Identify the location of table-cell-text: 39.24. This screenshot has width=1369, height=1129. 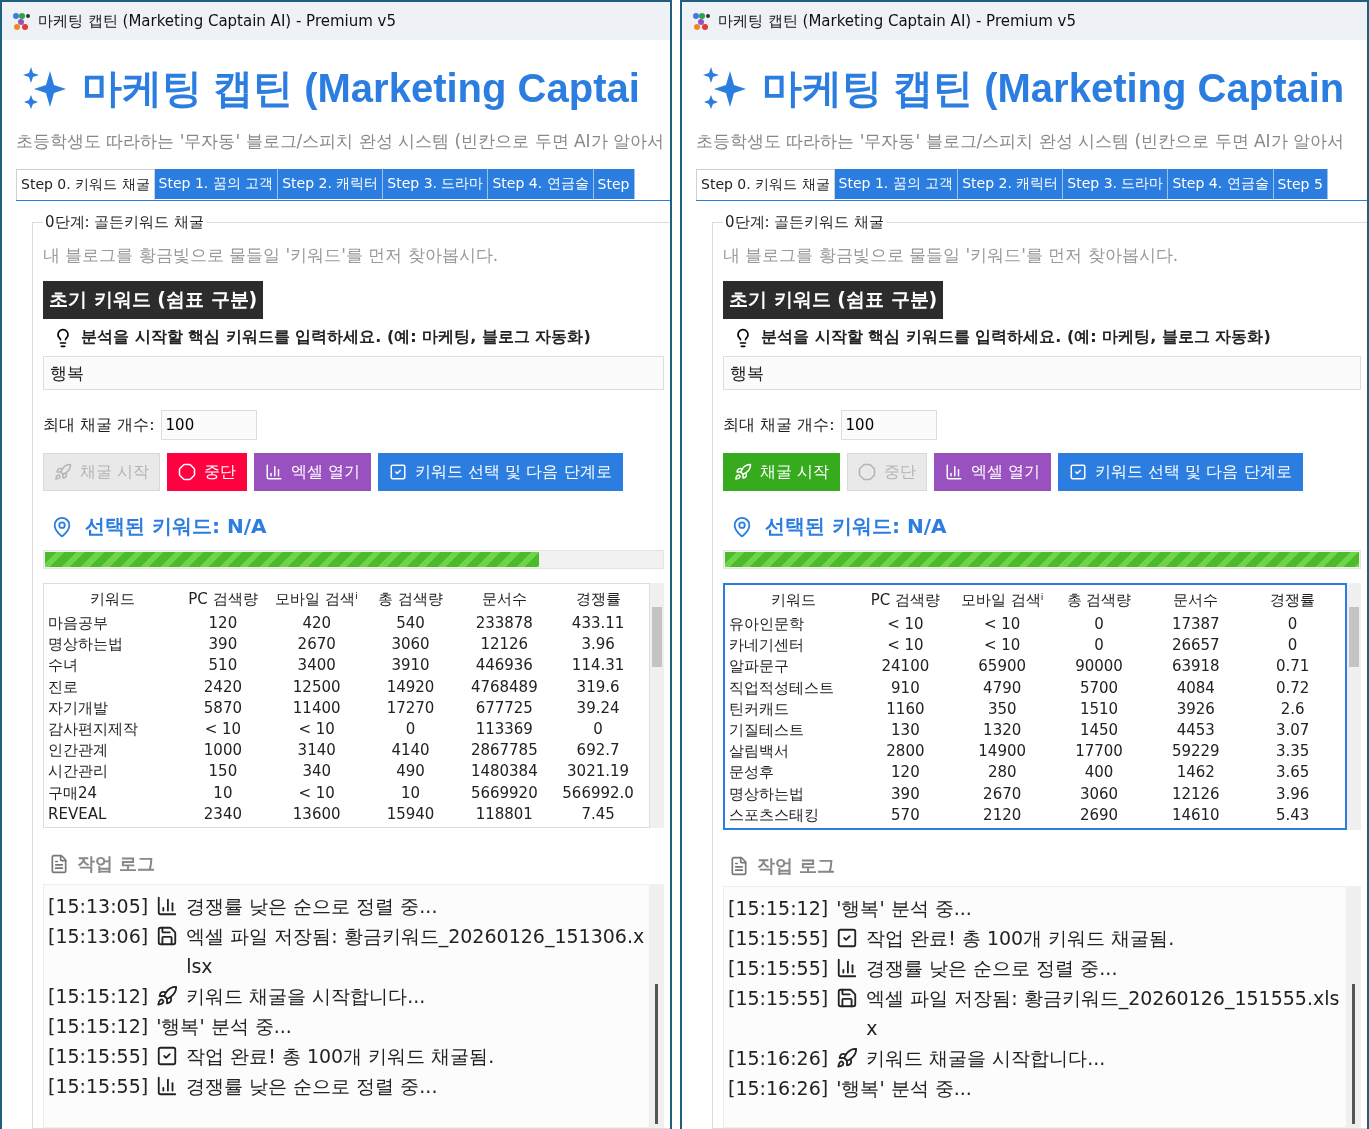
(598, 708).